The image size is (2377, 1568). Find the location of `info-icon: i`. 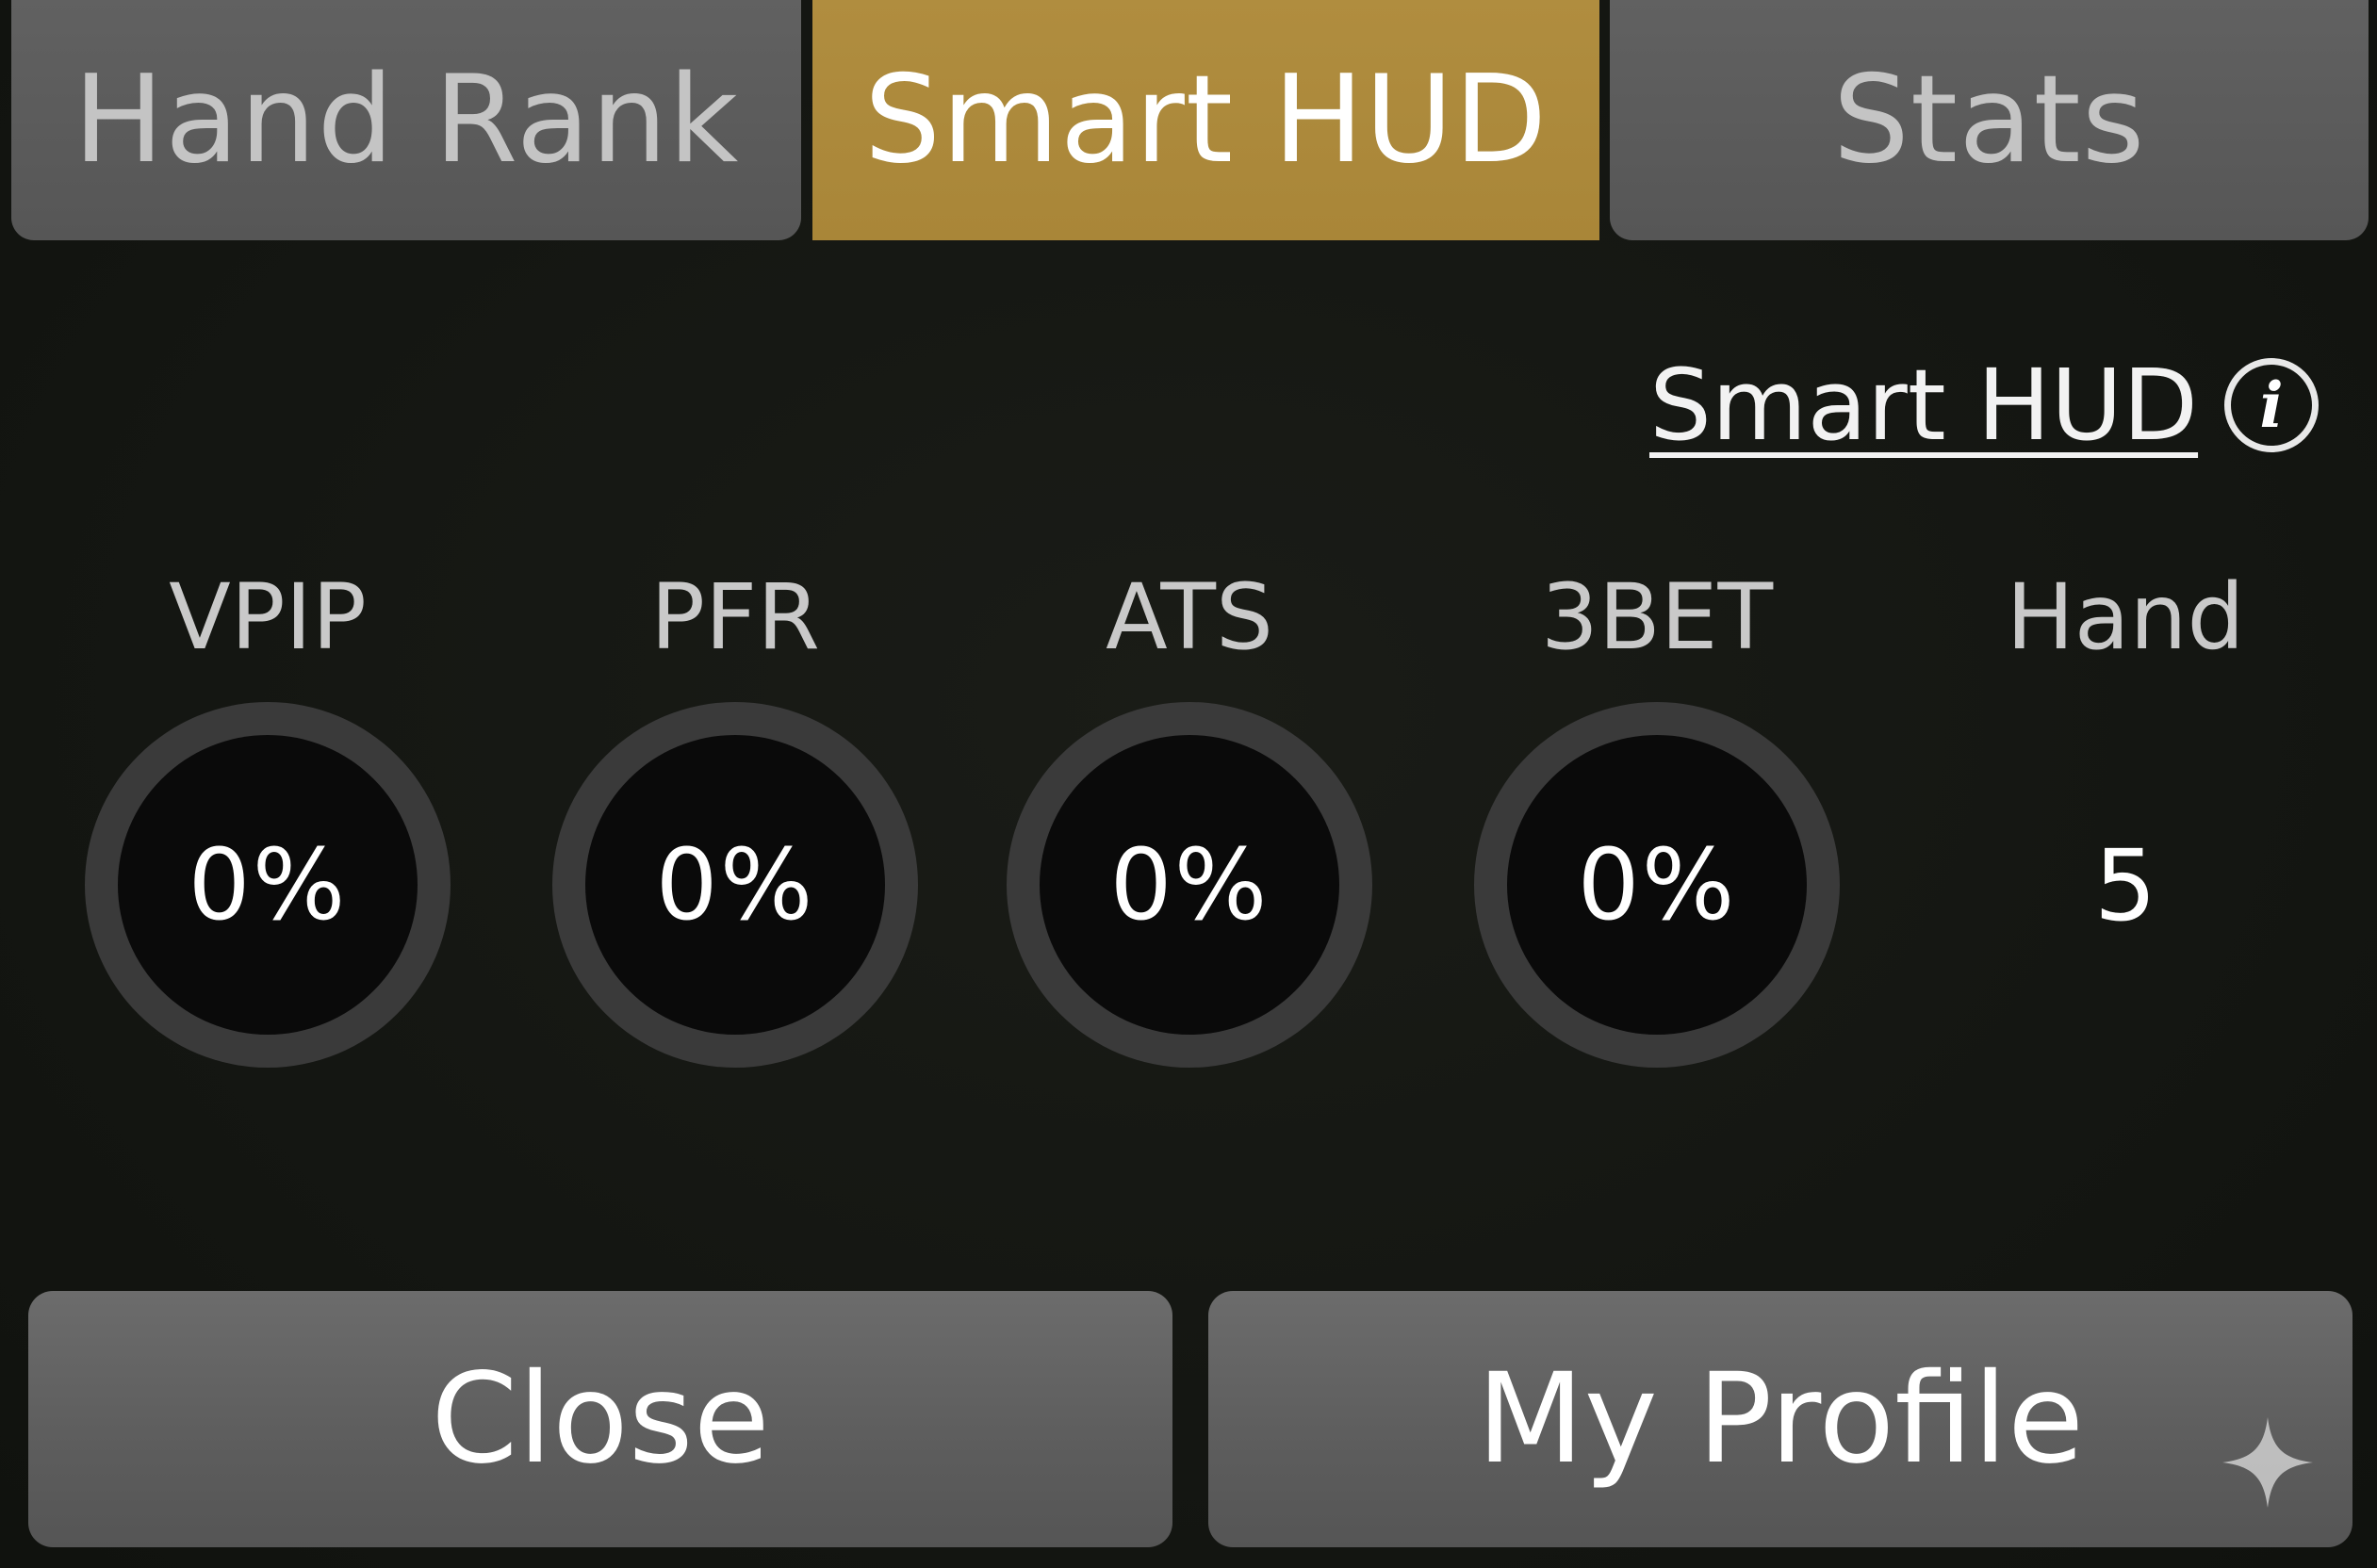

info-icon: i is located at coordinates (2272, 405).